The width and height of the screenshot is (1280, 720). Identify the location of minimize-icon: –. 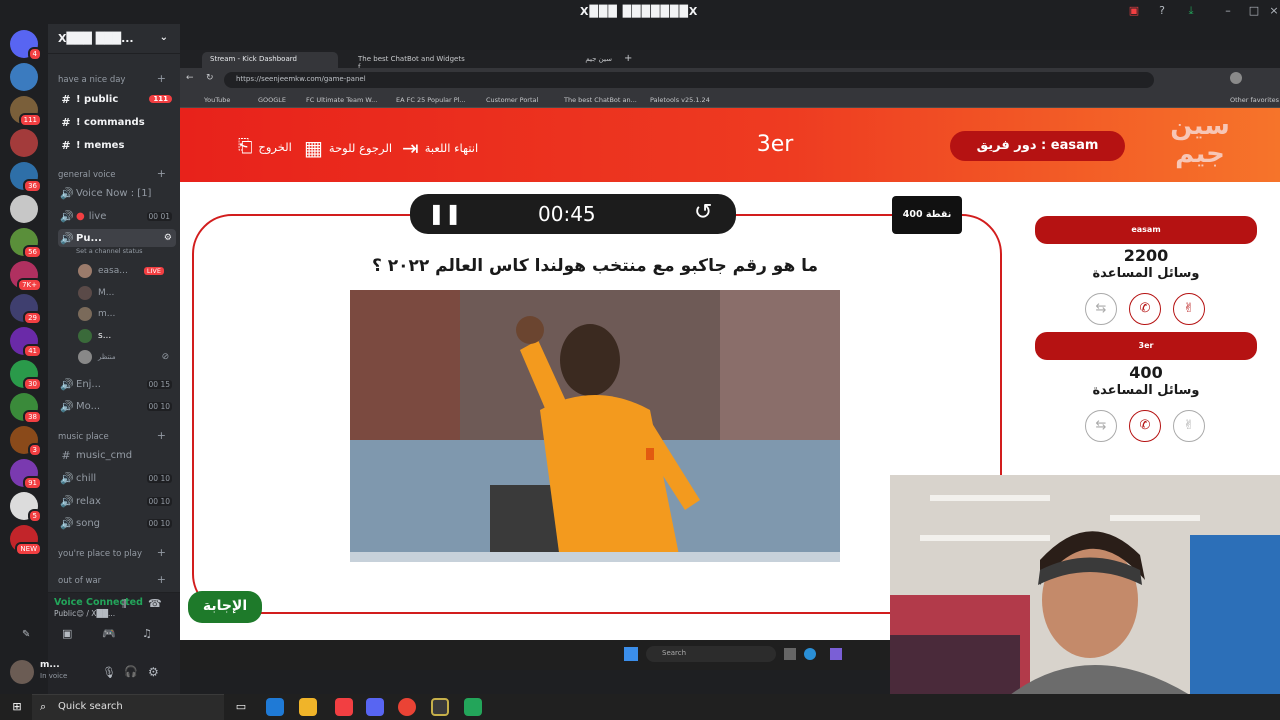
(1228, 12).